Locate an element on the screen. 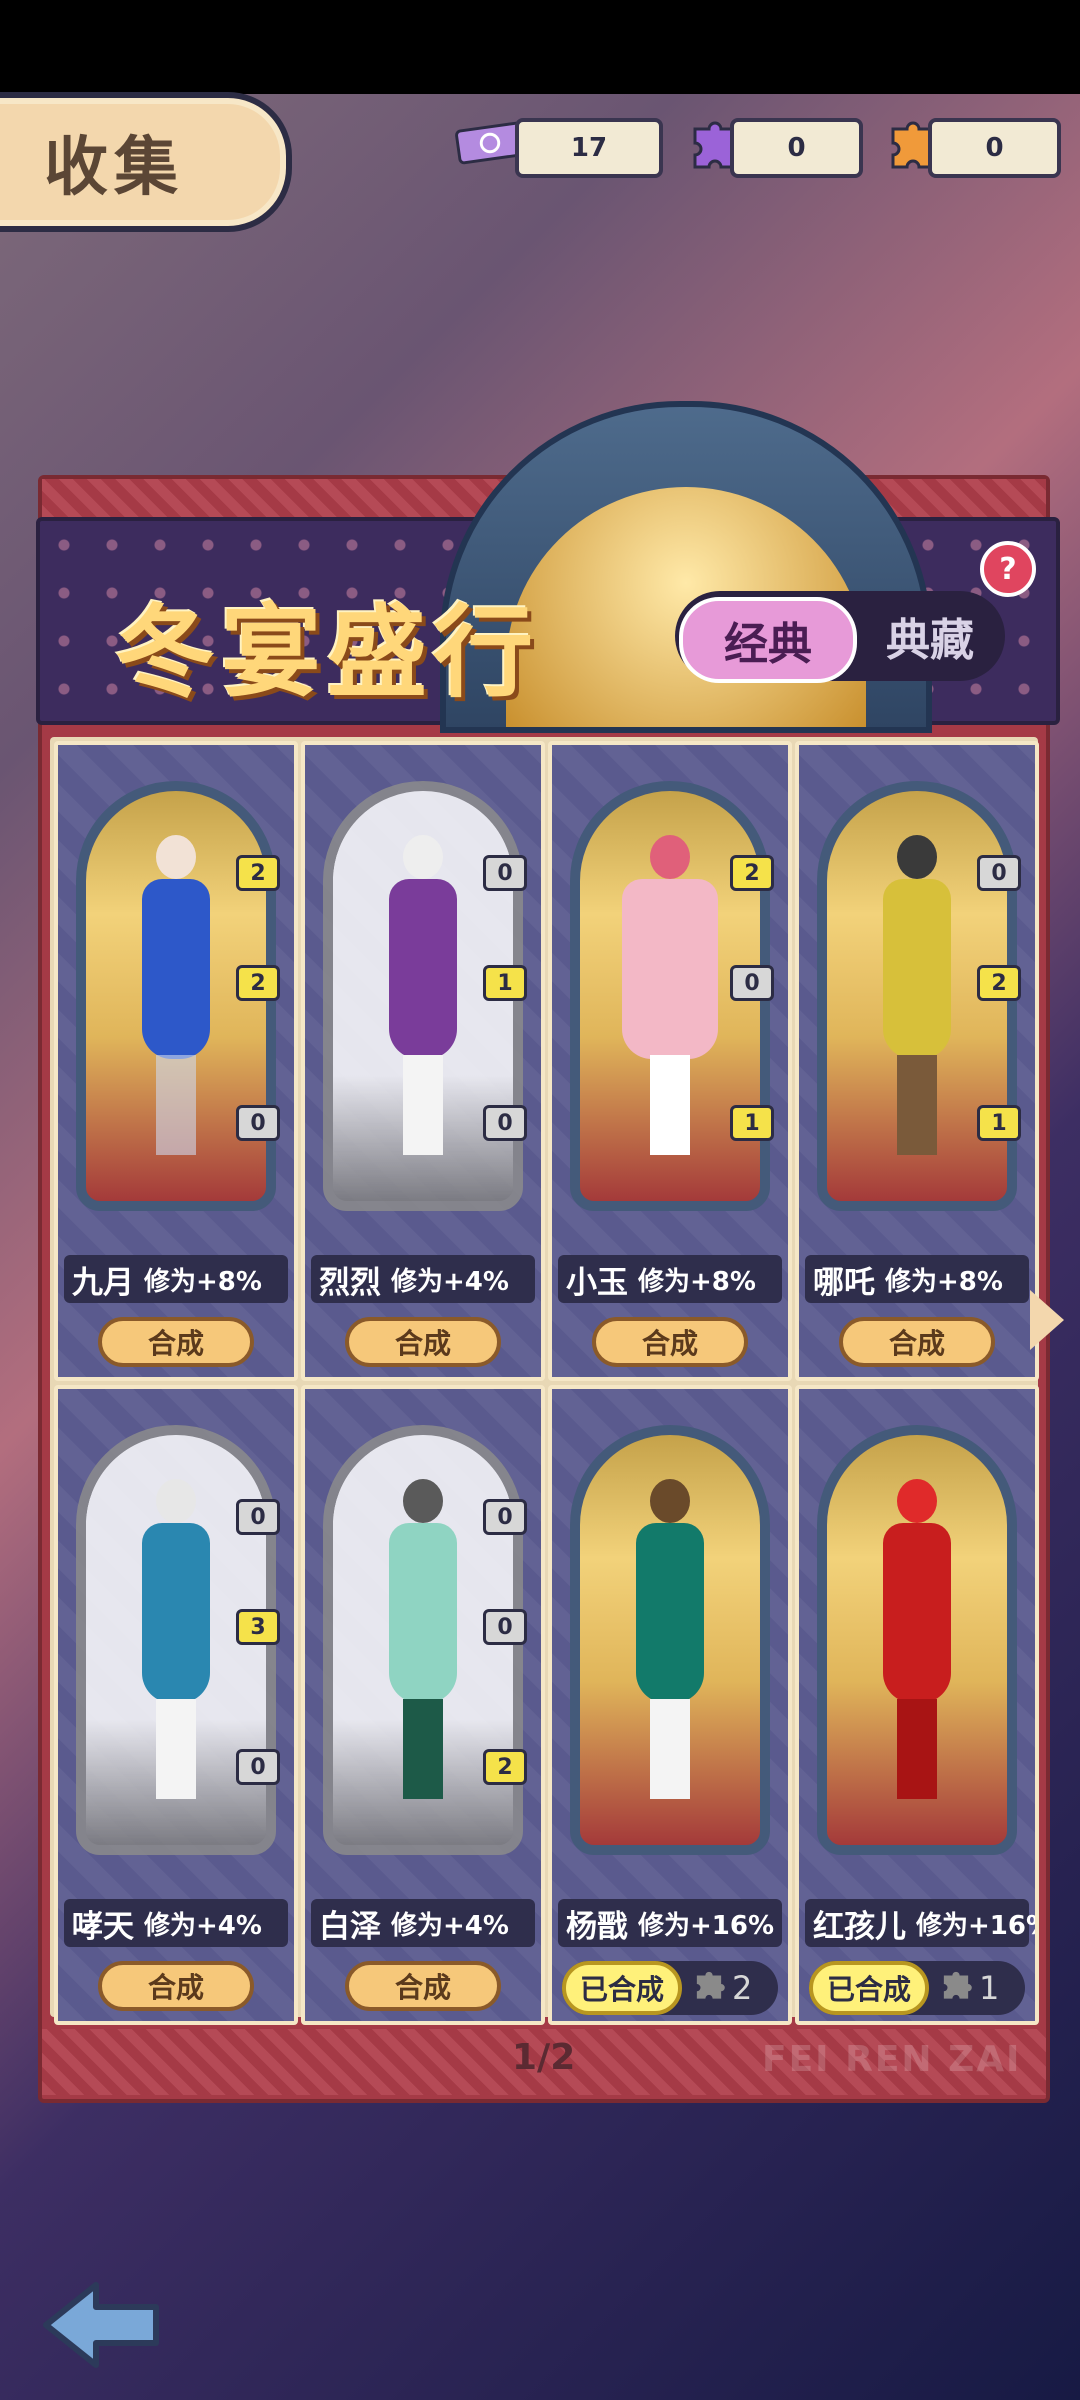 This screenshot has width=1080, height=2400. orange-puzzle-count: 0 is located at coordinates (994, 148).